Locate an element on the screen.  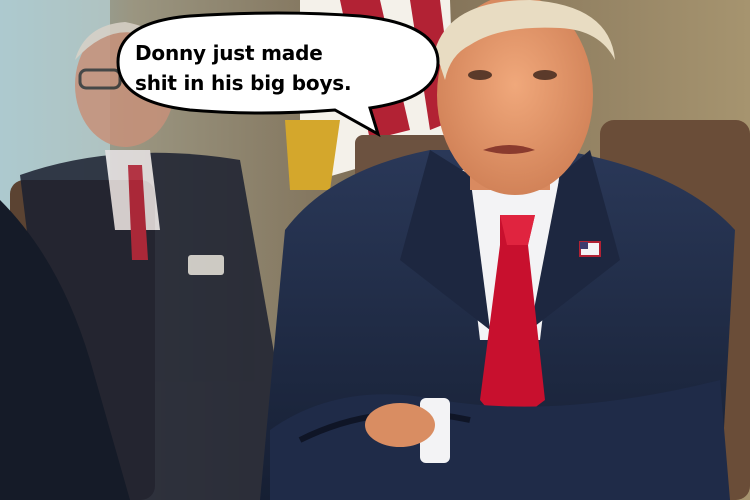
caption-line-1: Donny just made is located at coordinates (229, 53).